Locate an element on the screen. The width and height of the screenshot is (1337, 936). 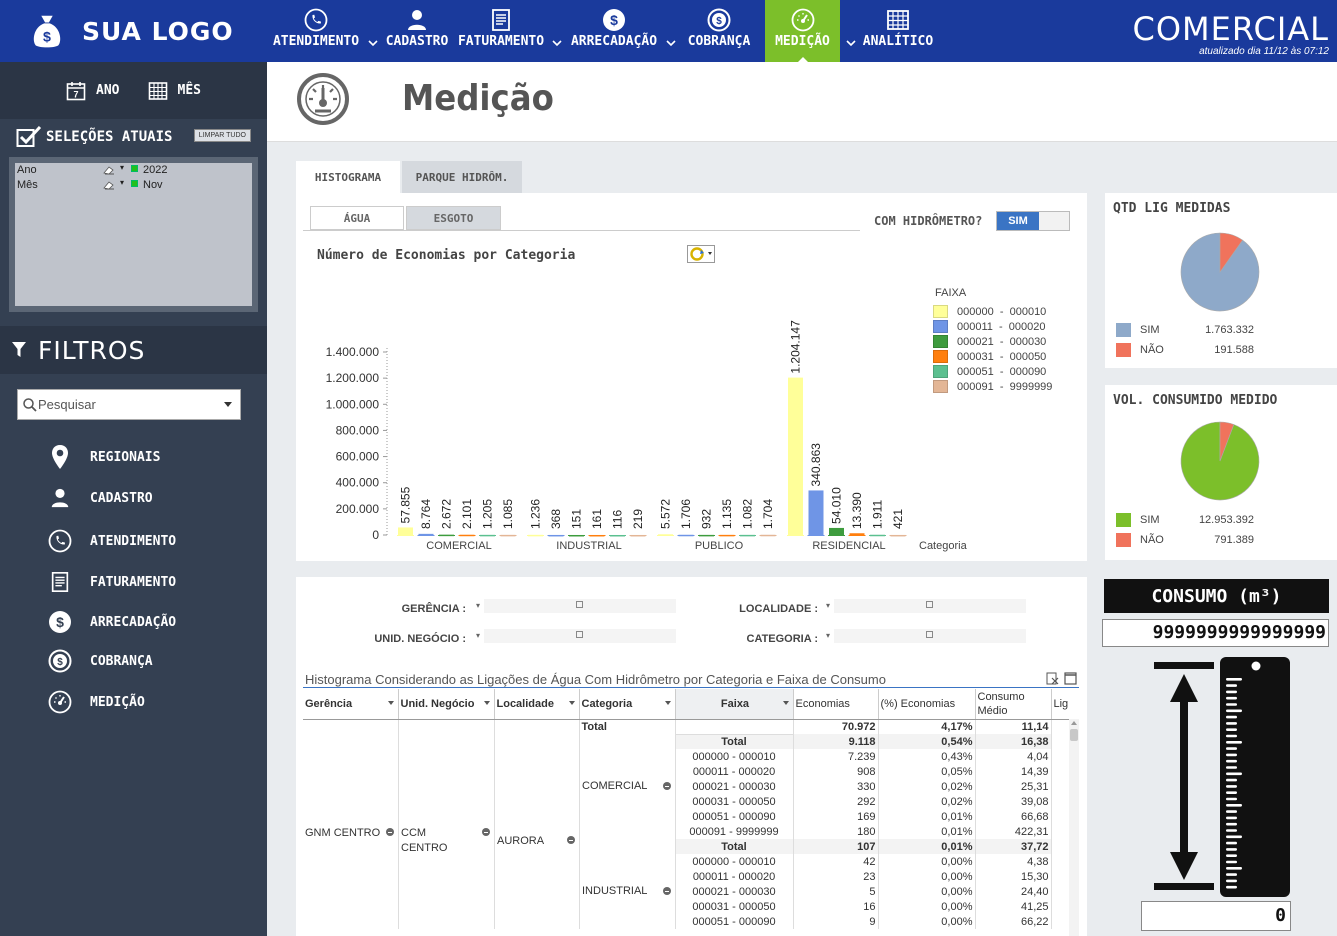
table-cell: 0,43% is located at coordinates (927, 756).